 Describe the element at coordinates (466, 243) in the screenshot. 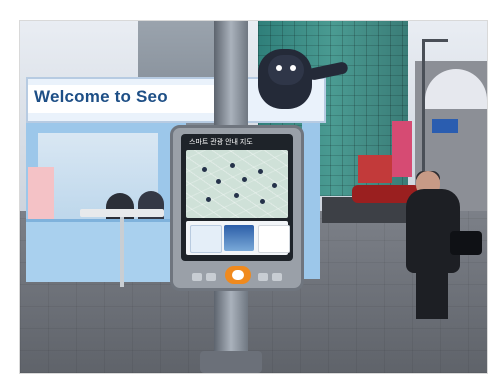

I see `pedestrian-bag` at that location.